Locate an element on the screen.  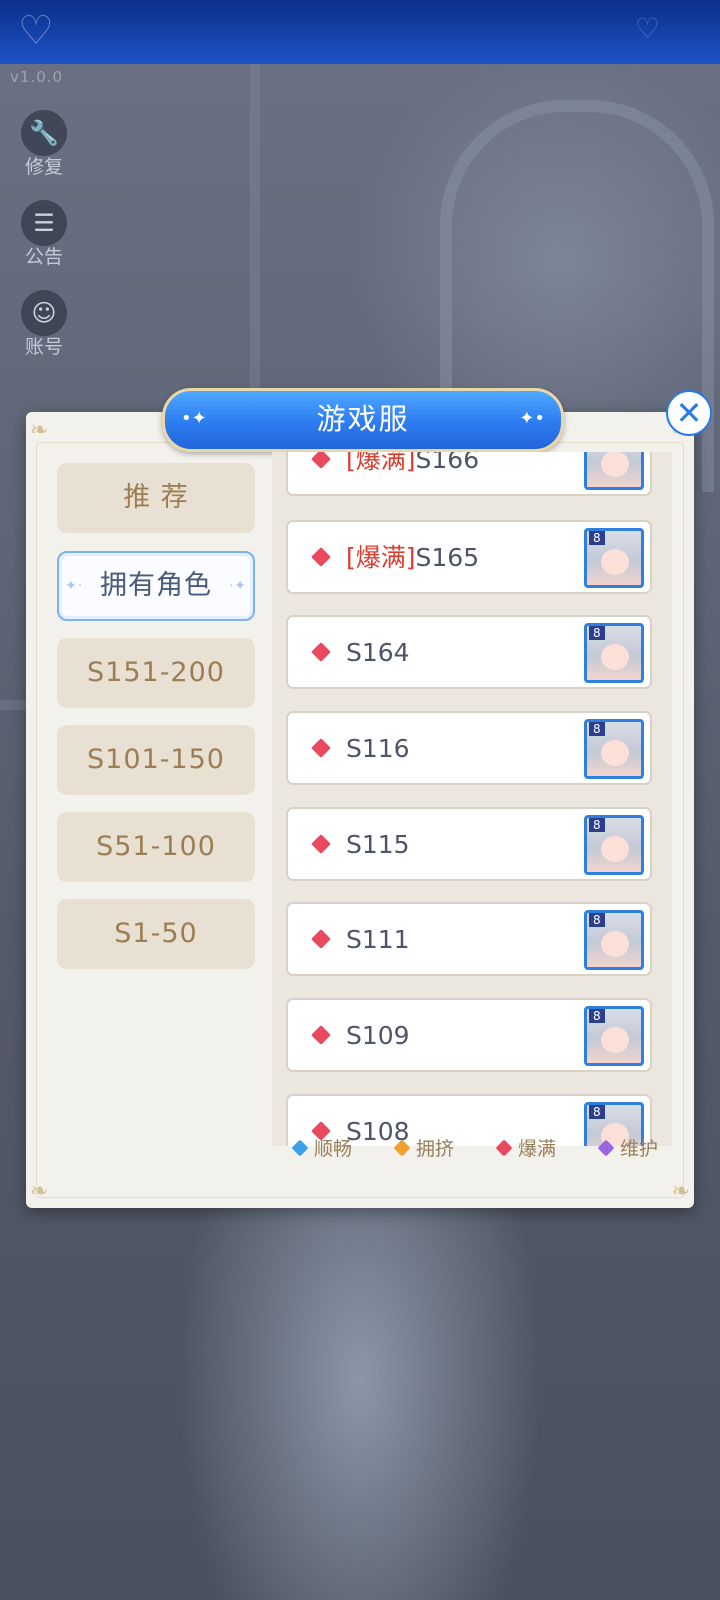
category-label: 推 荐 is located at coordinates (156, 497).